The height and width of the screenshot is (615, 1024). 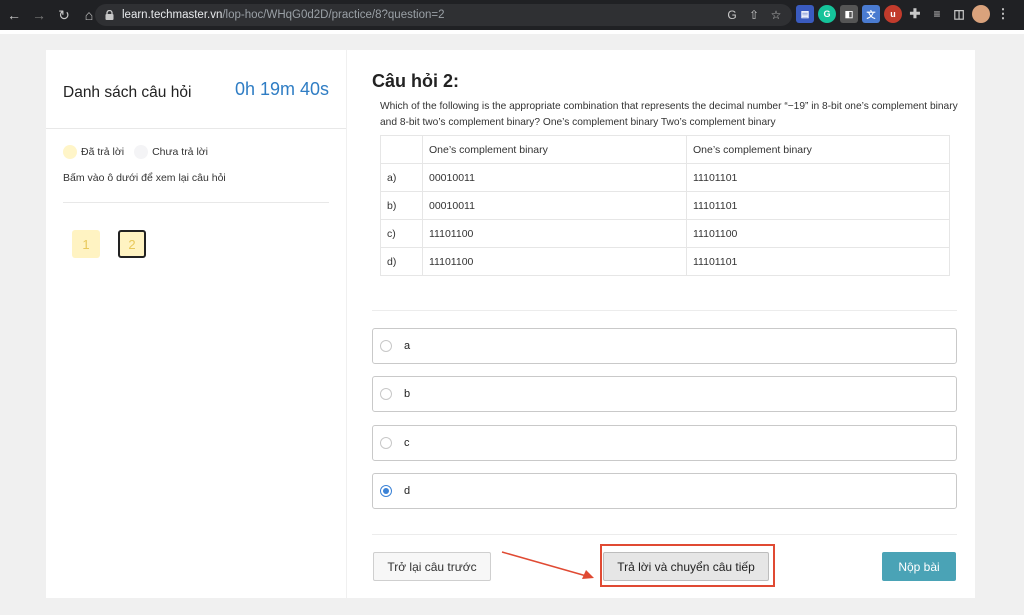 What do you see at coordinates (981, 14) in the screenshot?
I see `avatar` at bounding box center [981, 14].